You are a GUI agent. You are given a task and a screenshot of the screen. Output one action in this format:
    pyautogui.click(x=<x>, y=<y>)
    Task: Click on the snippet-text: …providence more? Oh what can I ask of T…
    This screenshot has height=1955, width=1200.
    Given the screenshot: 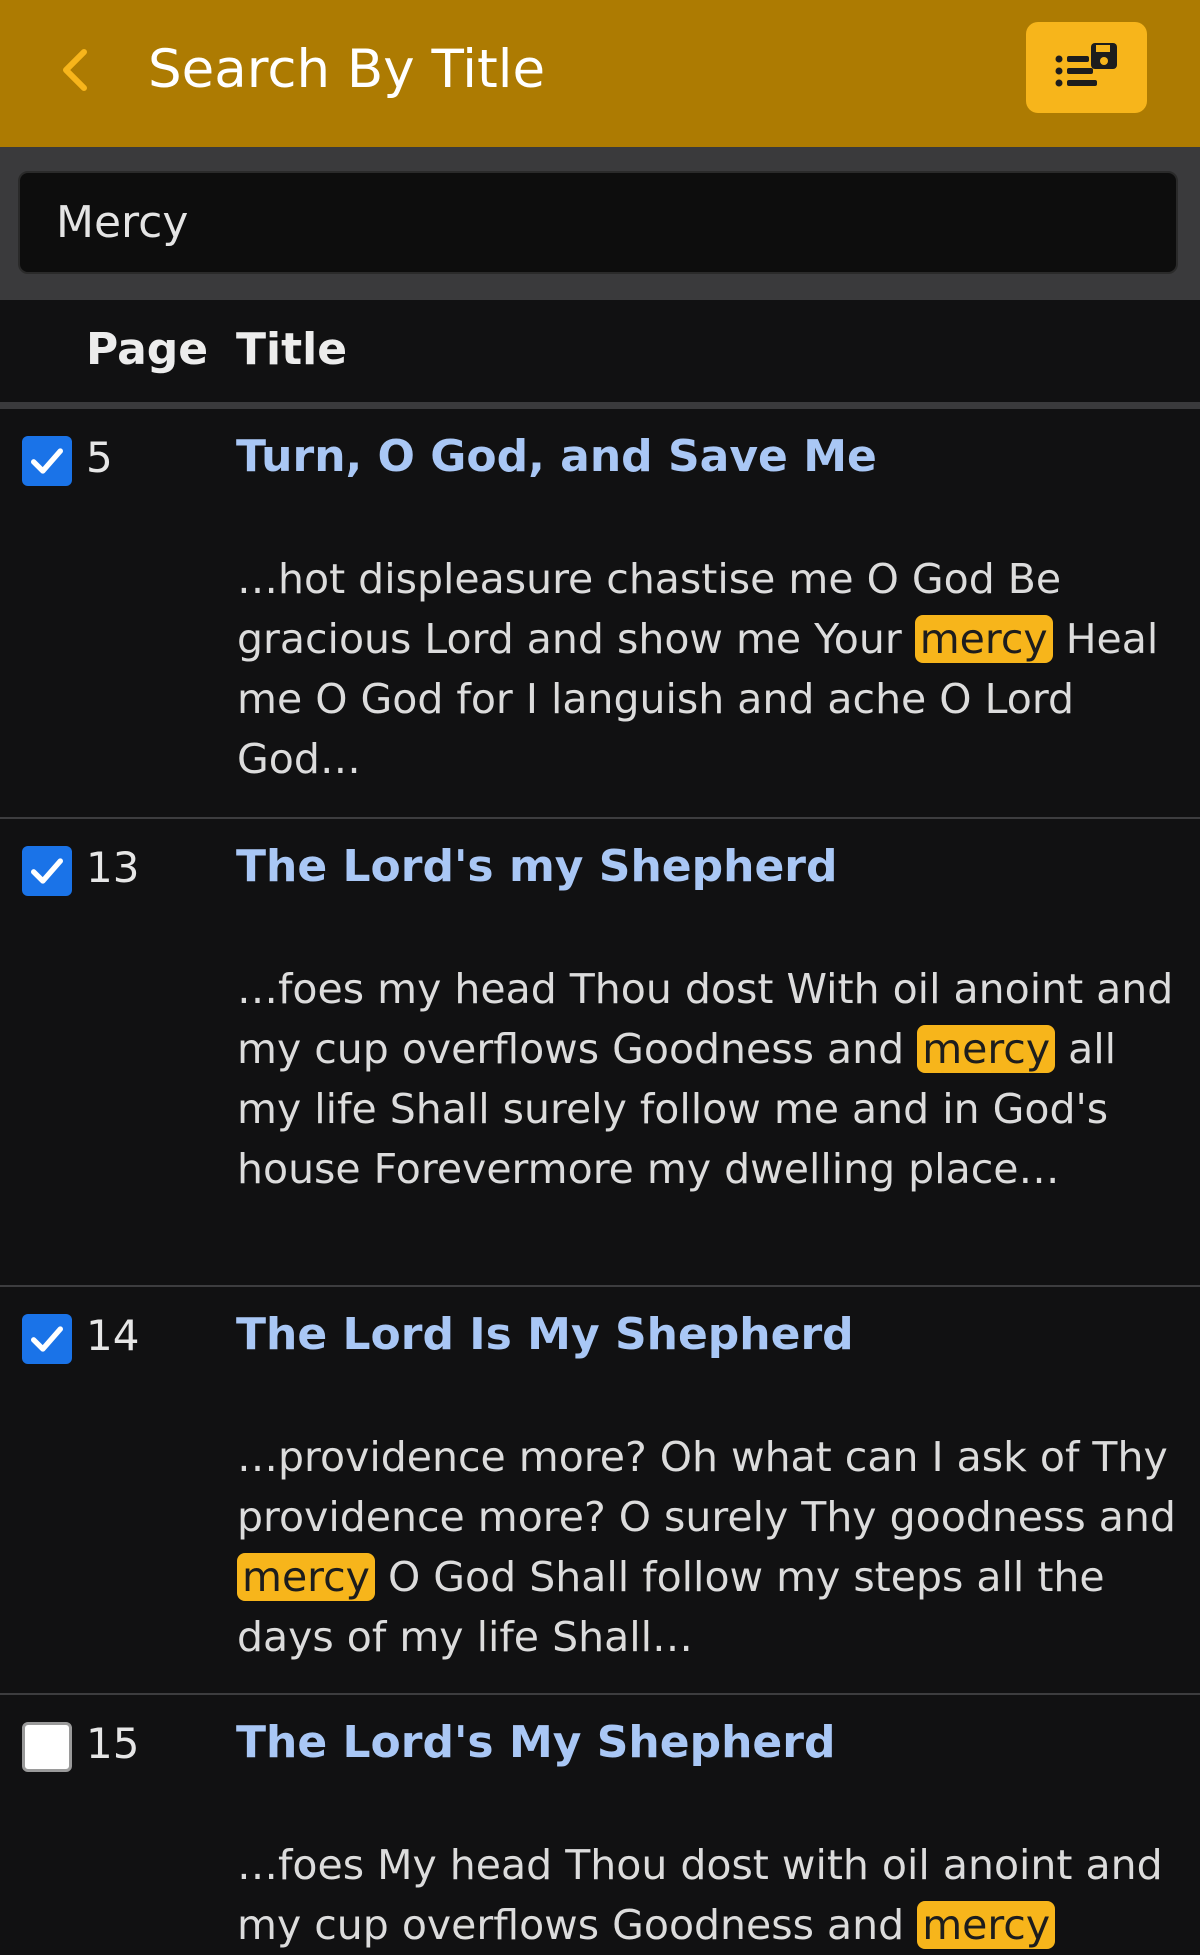 What is the action you would take?
    pyautogui.click(x=706, y=1487)
    